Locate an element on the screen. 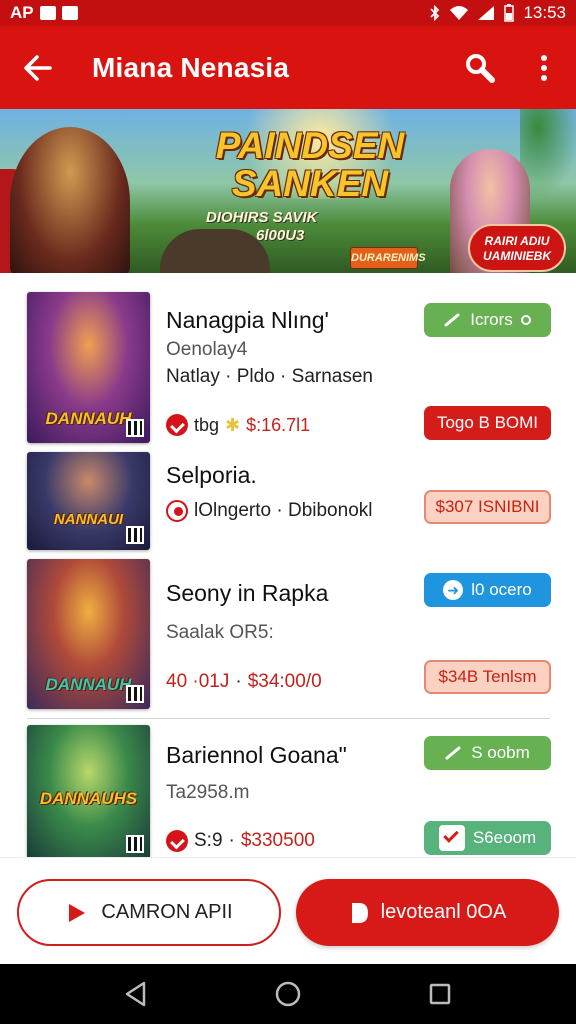 Image resolution: width=576 pixels, height=1024 pixels. play-badge-icon is located at coordinates (177, 511).